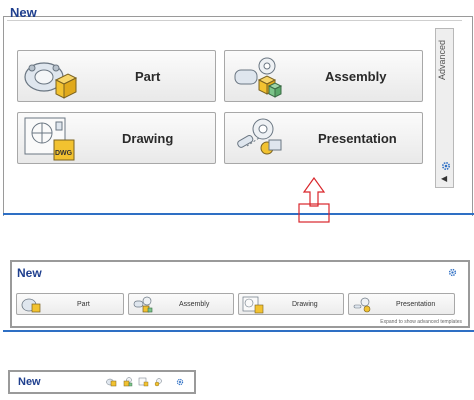  What do you see at coordinates (291, 304) in the screenshot?
I see `drawing-template-button: Drawing` at bounding box center [291, 304].